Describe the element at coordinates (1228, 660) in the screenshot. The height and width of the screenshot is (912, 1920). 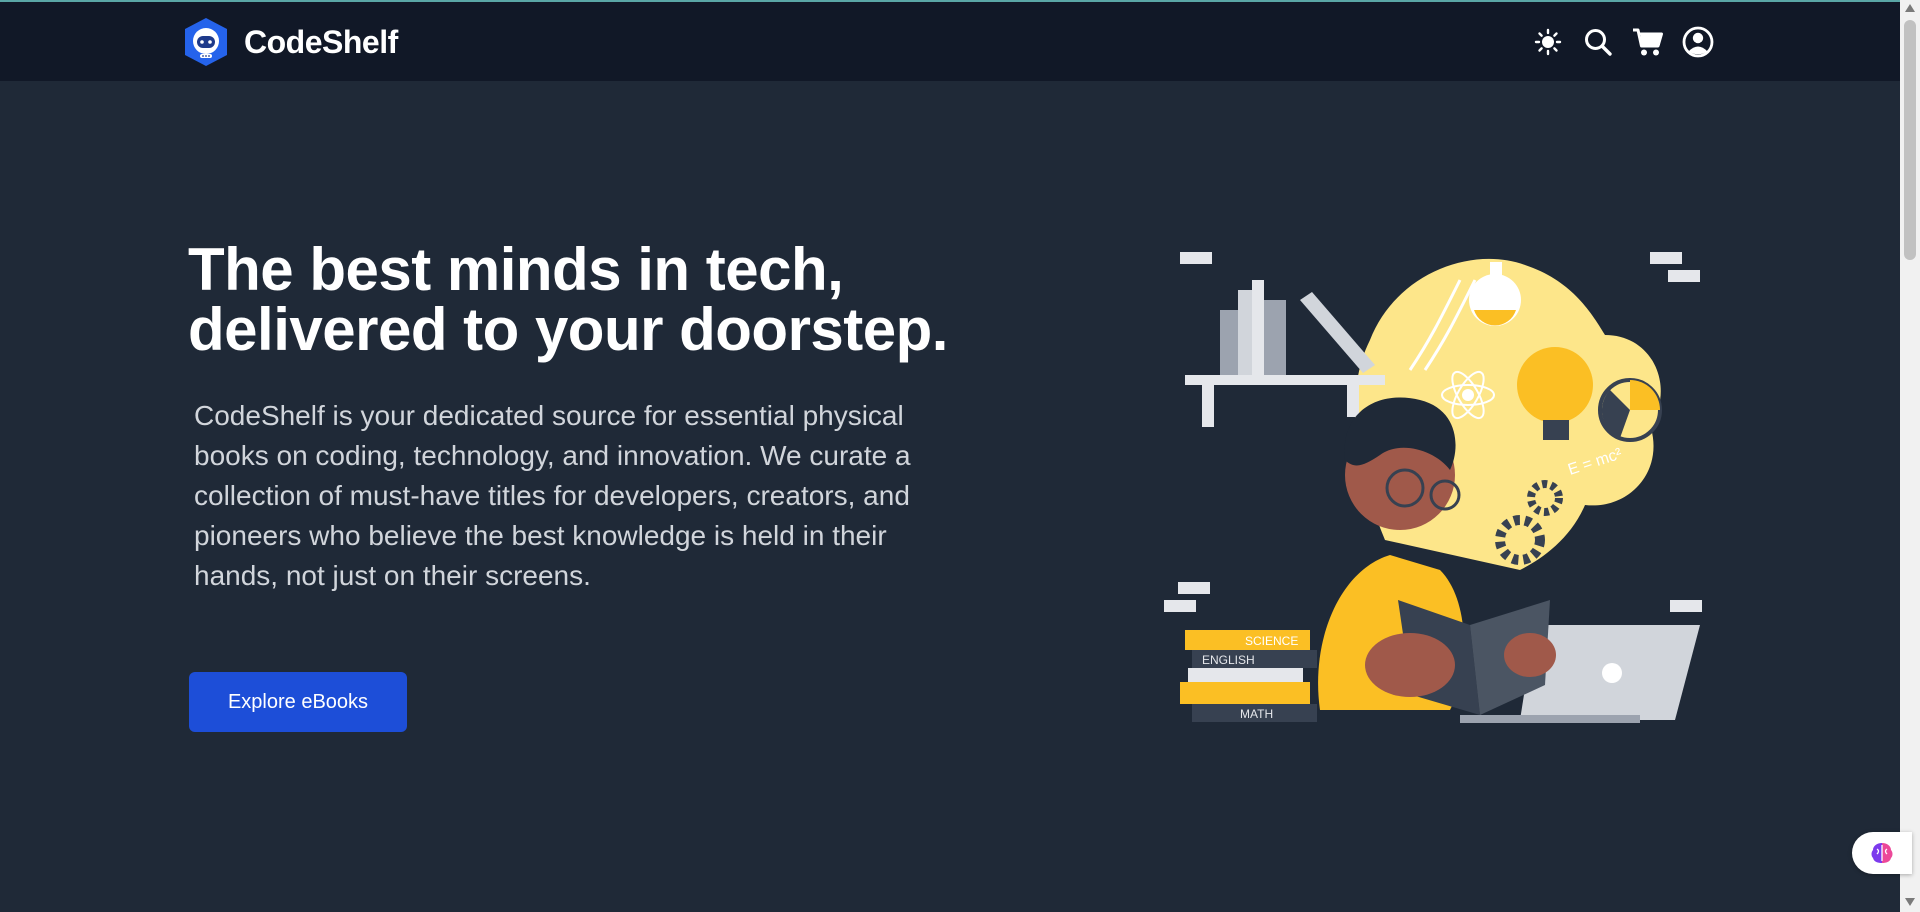
I see `book-label-english: ENGLISH` at that location.